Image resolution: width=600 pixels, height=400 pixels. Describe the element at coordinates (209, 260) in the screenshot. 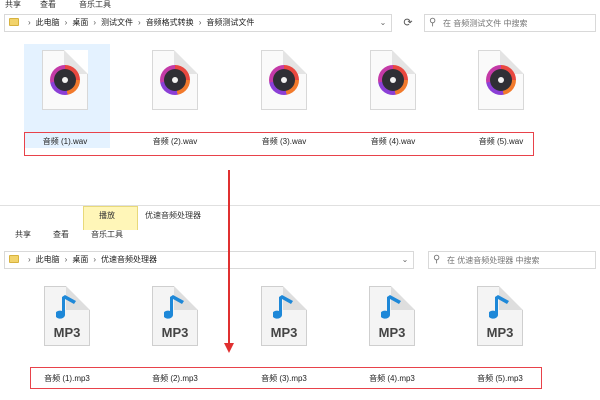

I see `address-bar: › 此电脑 › 桌面 › 优速音频处理器 ⌄` at that location.